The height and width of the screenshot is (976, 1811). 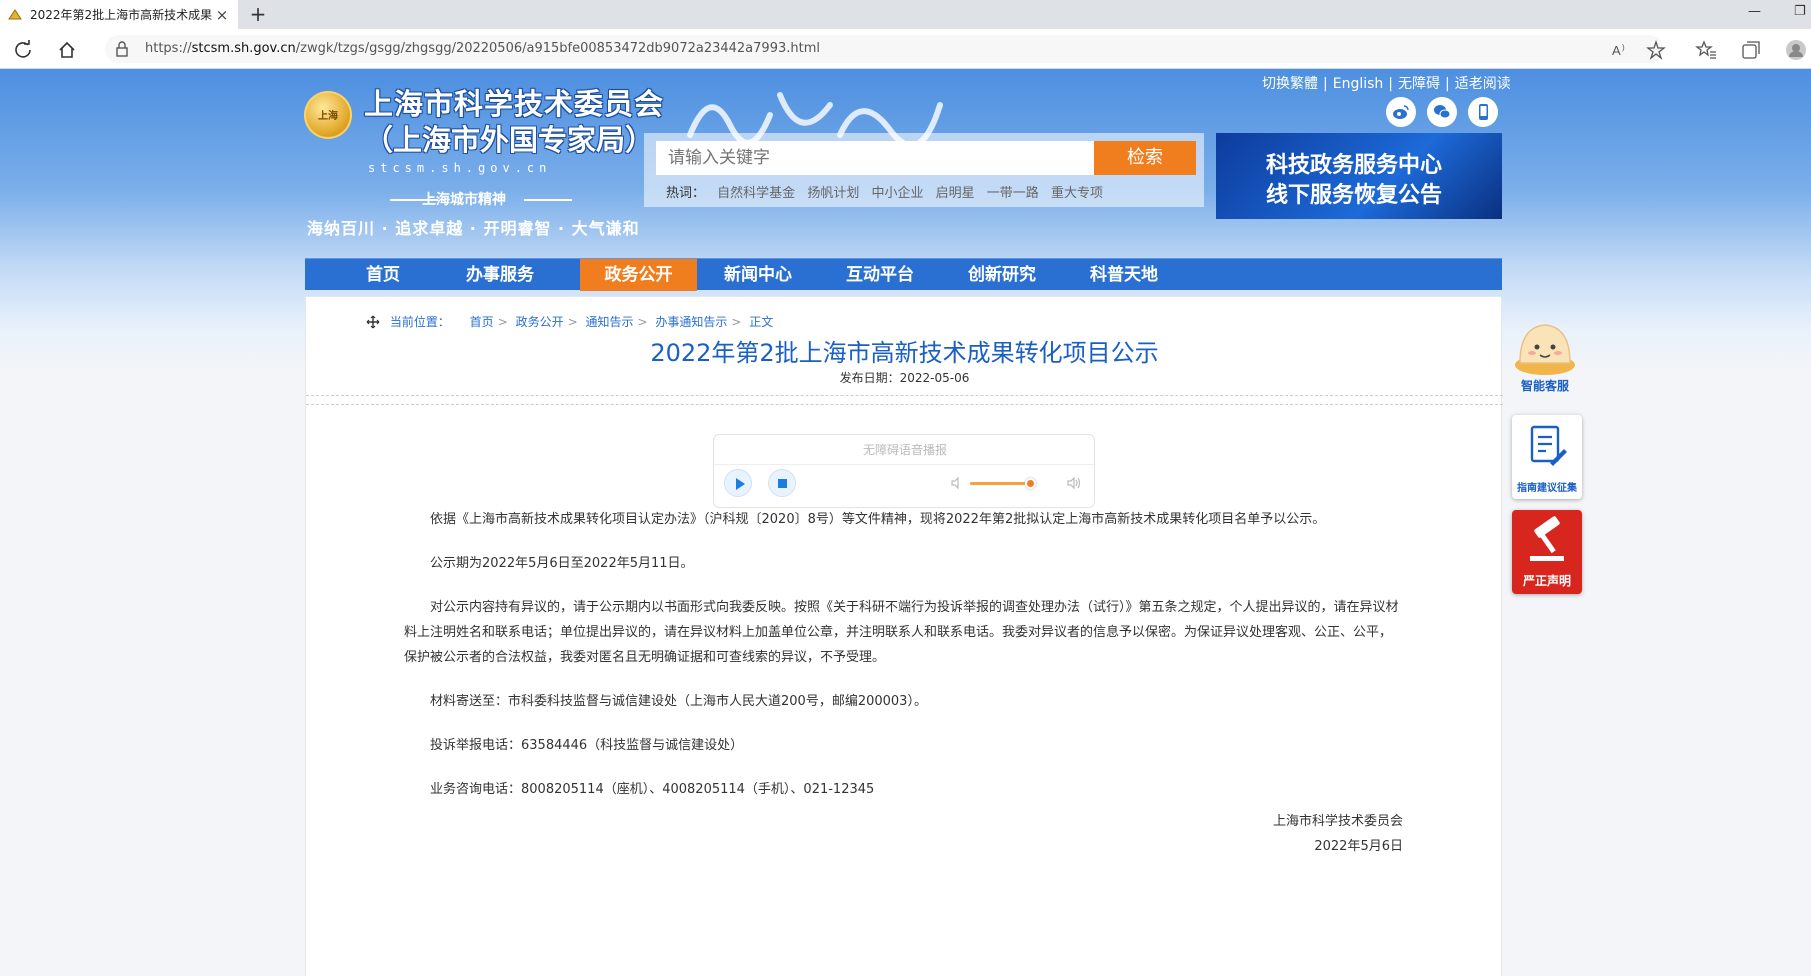 What do you see at coordinates (482, 322) in the screenshot?
I see `breadcrumb-home: 首页` at bounding box center [482, 322].